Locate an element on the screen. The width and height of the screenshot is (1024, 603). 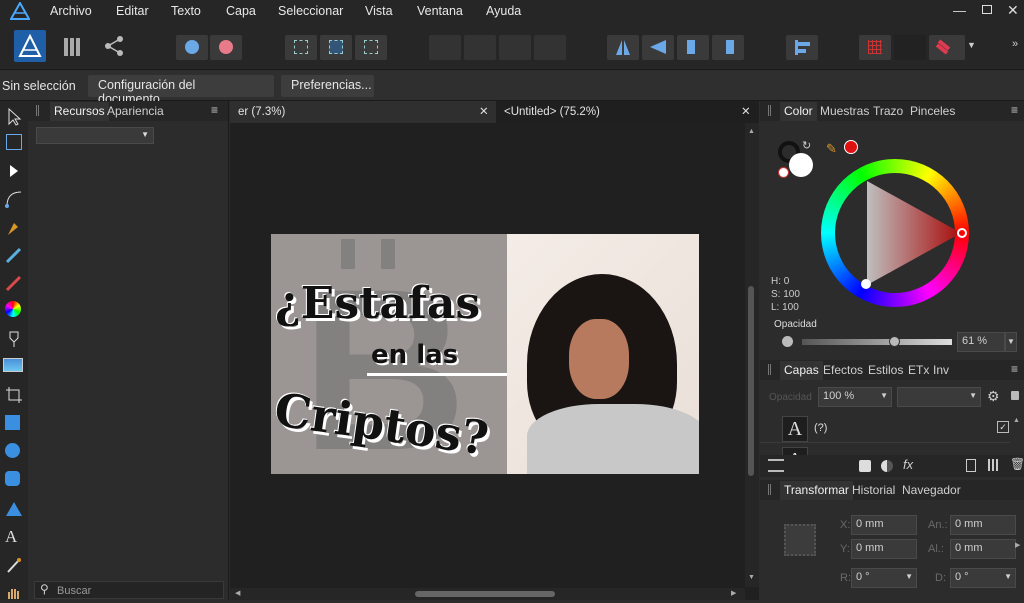
vertical-scrollbar: ▲ ▼ is located at coordinates (752, 355).